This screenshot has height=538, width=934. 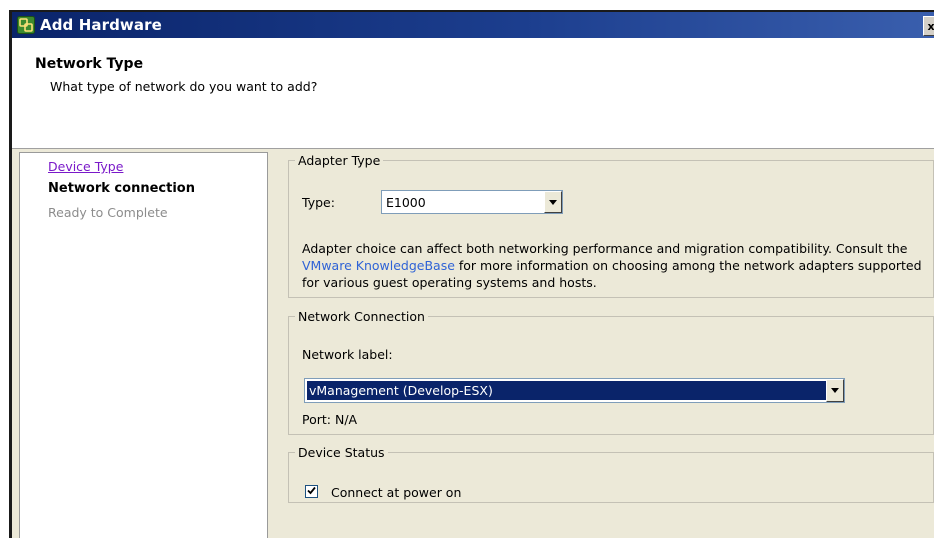 What do you see at coordinates (341, 452) in the screenshot?
I see `device-status-legend: Device Status` at bounding box center [341, 452].